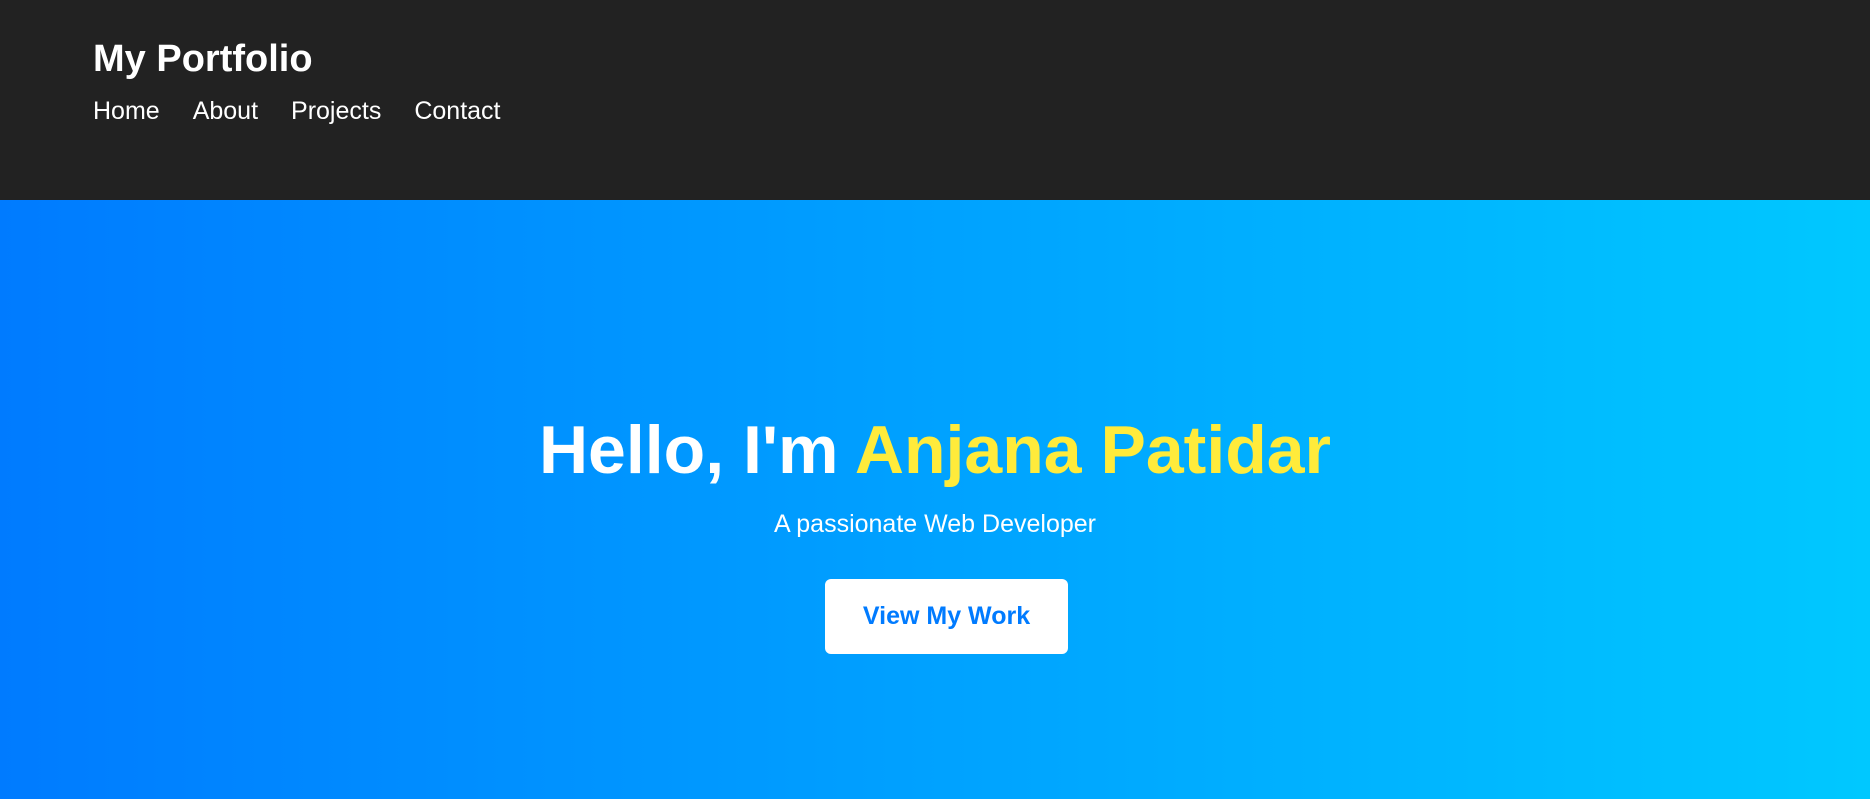  Describe the element at coordinates (696, 450) in the screenshot. I see `hero-greeting: Hello, I'm` at that location.